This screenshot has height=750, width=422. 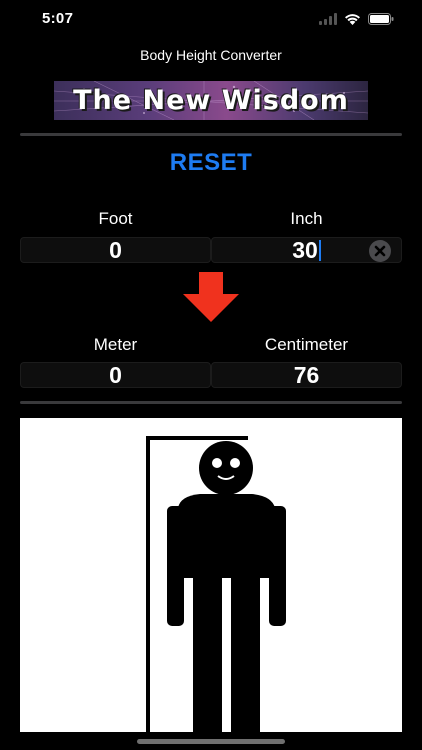 I want to click on meter-output: 0, so click(x=115, y=375).